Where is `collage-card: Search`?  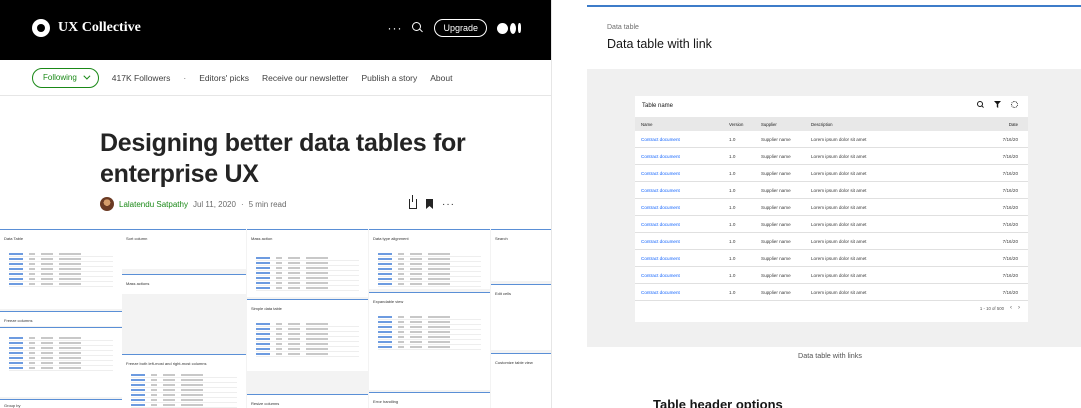
collage-card: Search is located at coordinates (521, 255).